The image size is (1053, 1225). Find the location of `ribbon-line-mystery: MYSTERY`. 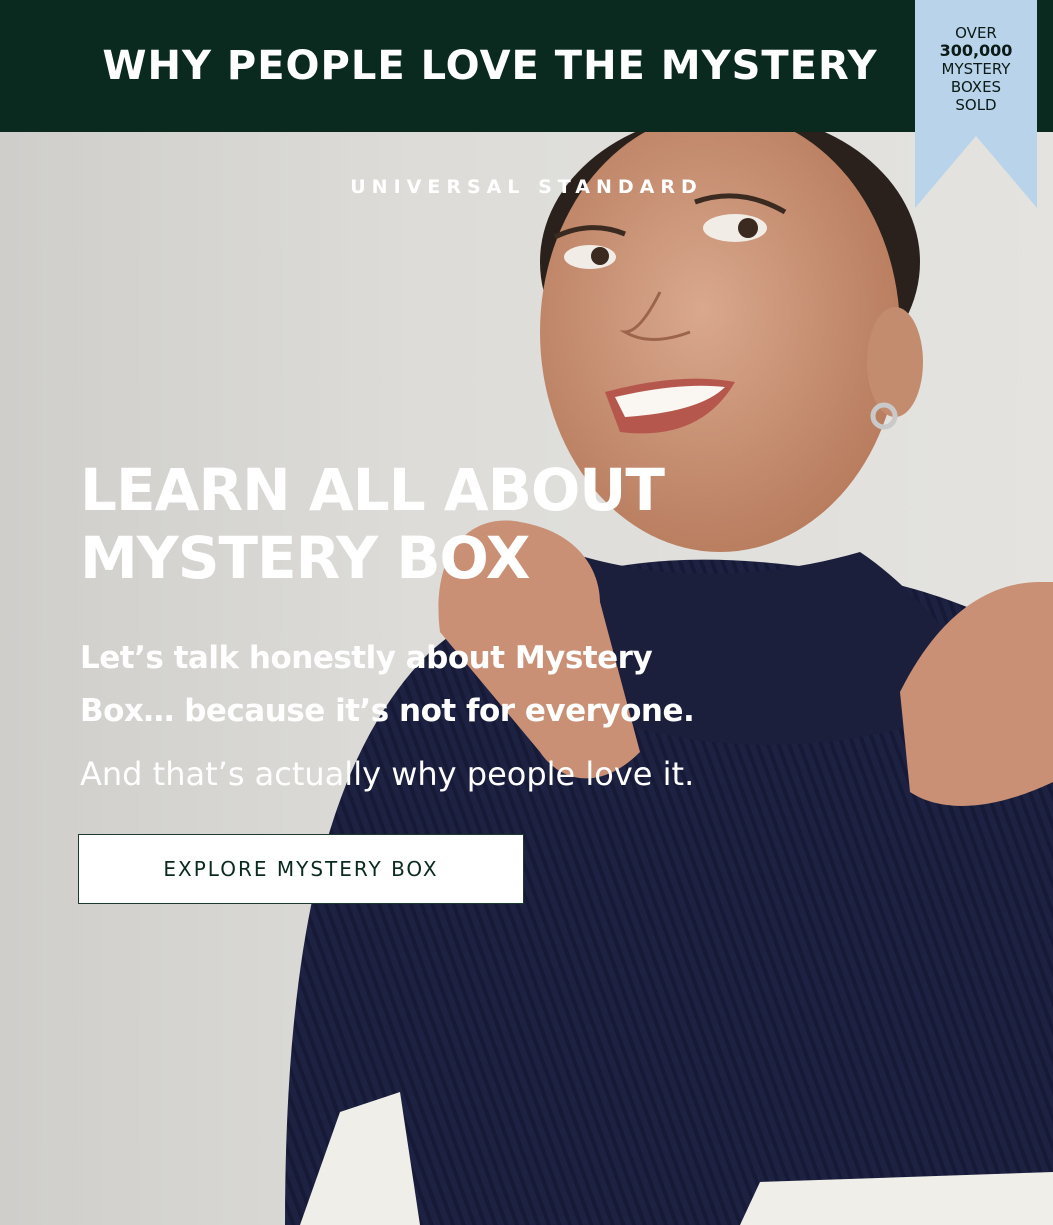

ribbon-line-mystery: MYSTERY is located at coordinates (976, 69).